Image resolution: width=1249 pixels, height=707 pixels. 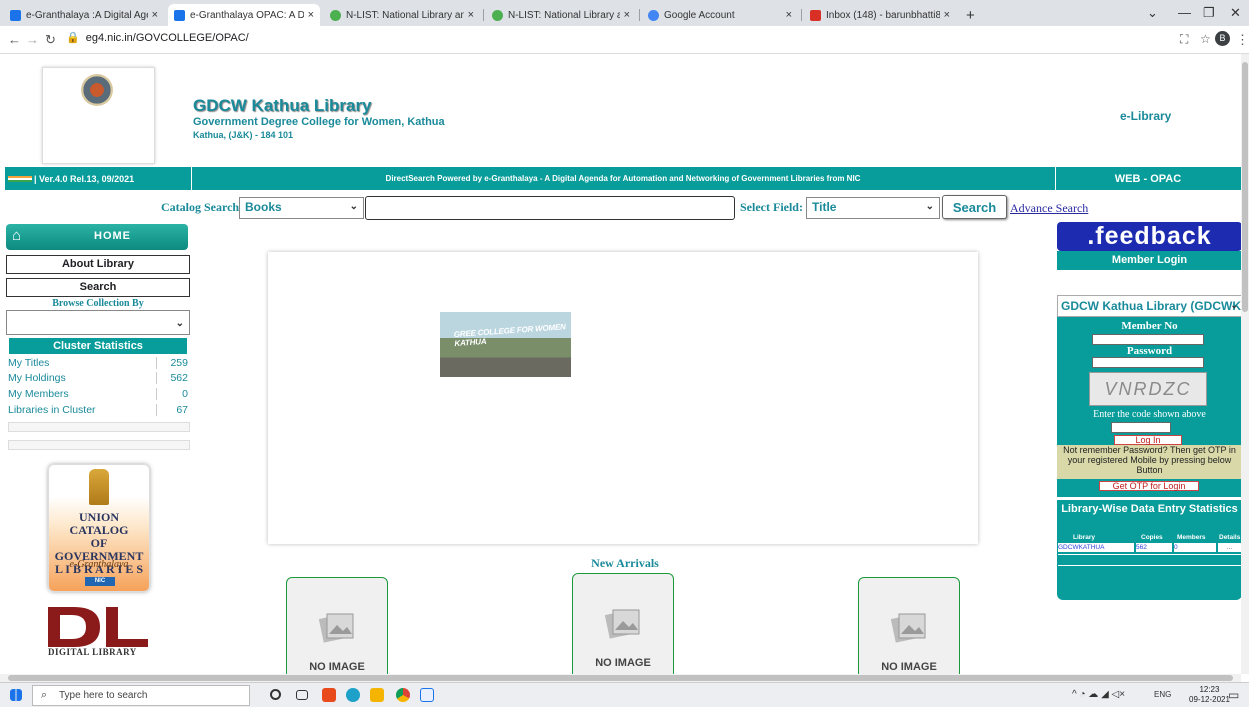 What do you see at coordinates (873, 208) in the screenshot?
I see `search-field-select: Title ⌄` at bounding box center [873, 208].